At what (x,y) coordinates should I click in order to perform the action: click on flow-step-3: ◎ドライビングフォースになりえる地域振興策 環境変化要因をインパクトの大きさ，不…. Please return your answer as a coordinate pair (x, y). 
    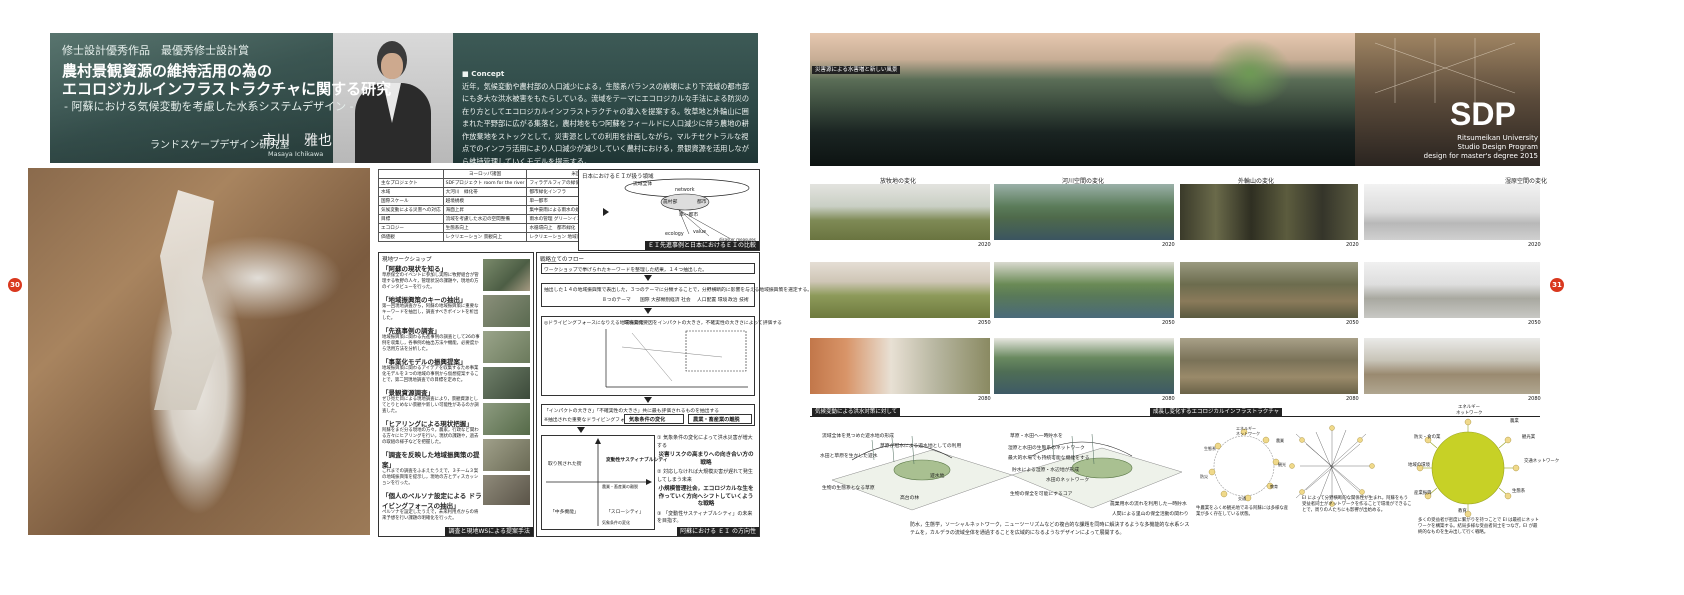
    Looking at the image, I should click on (661, 356).